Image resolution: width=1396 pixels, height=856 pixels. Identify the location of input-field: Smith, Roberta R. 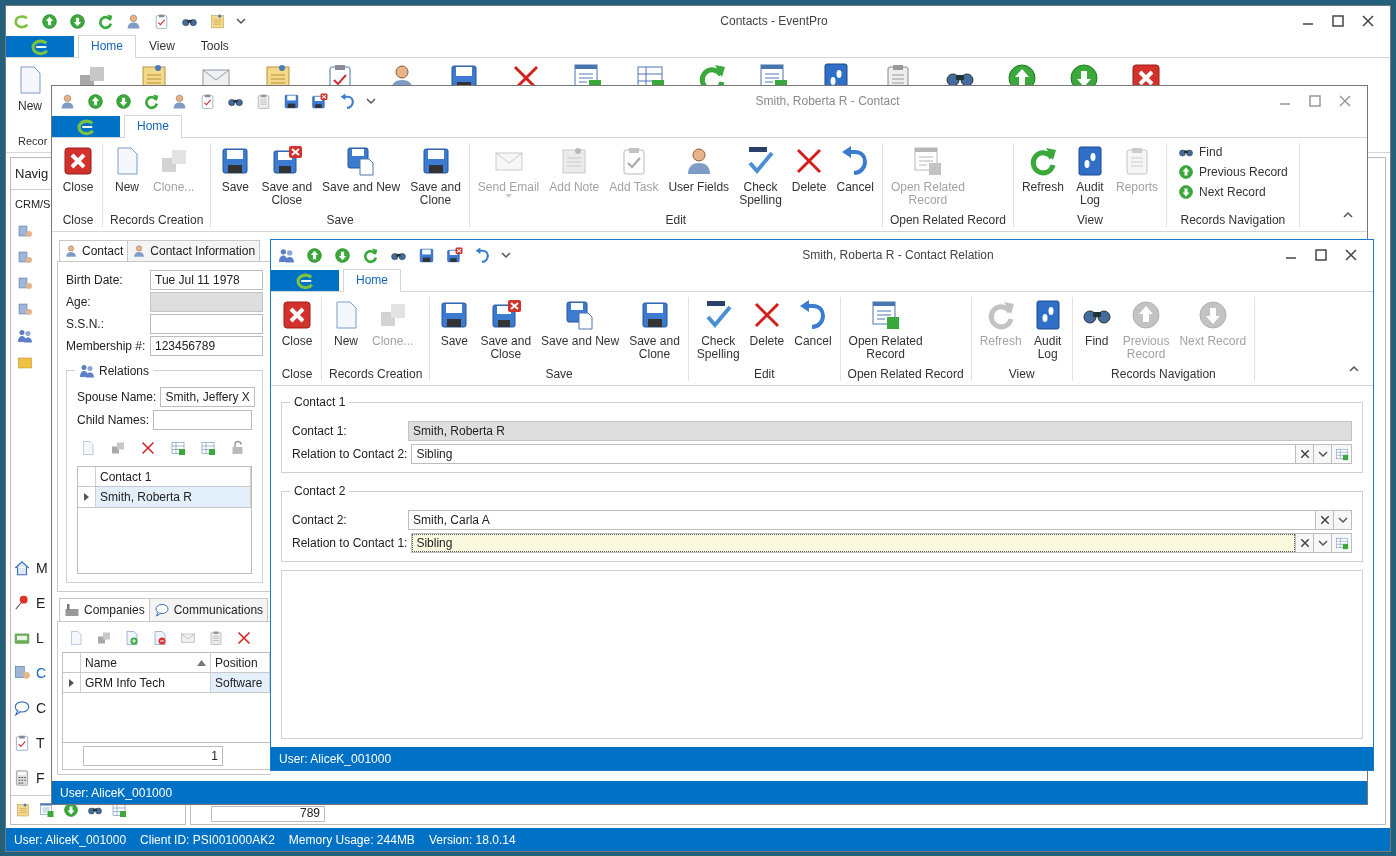
(880, 431).